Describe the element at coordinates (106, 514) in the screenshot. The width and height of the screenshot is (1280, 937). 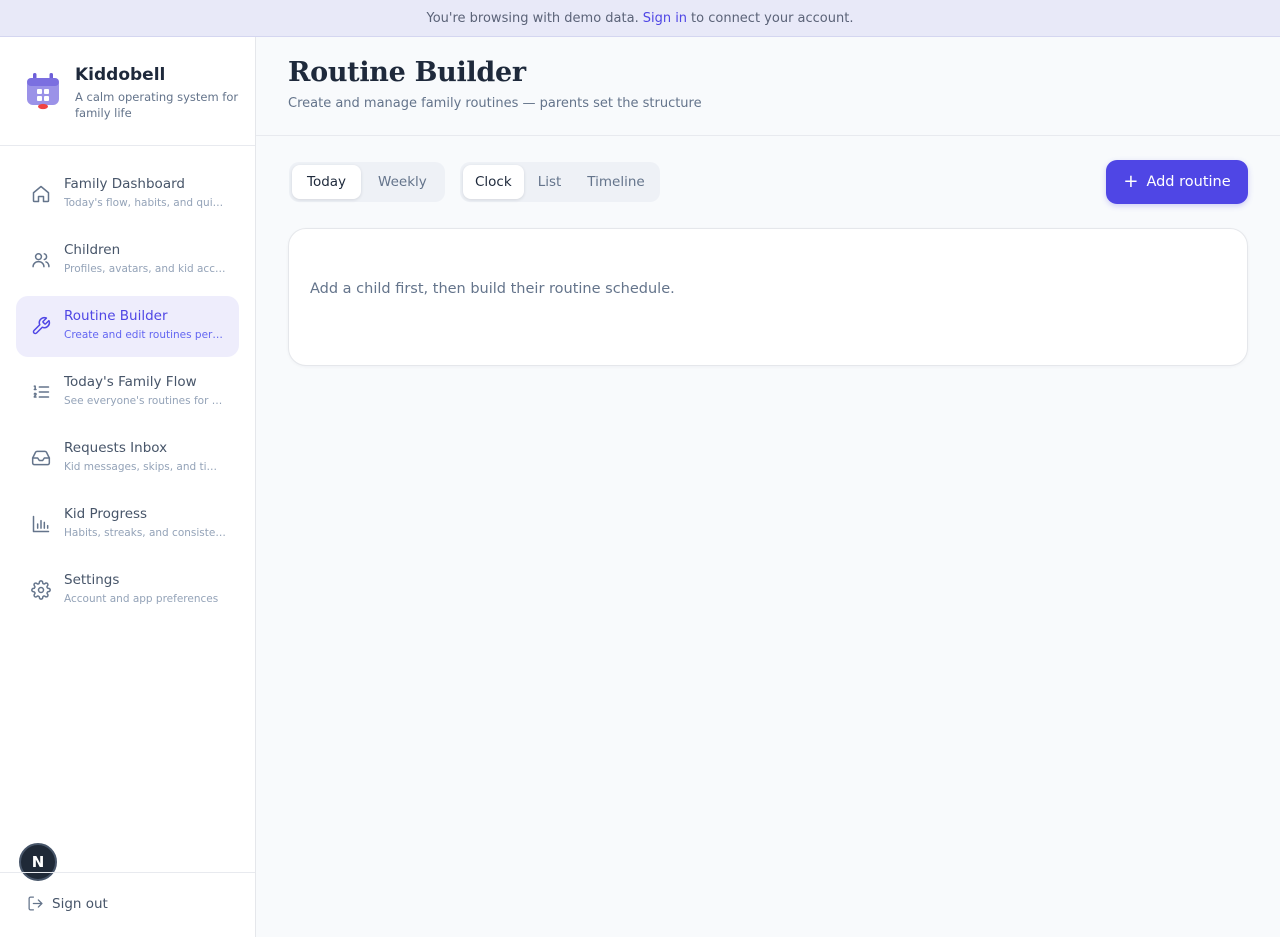
I see `sidebar-item-label: Kid Progress` at that location.